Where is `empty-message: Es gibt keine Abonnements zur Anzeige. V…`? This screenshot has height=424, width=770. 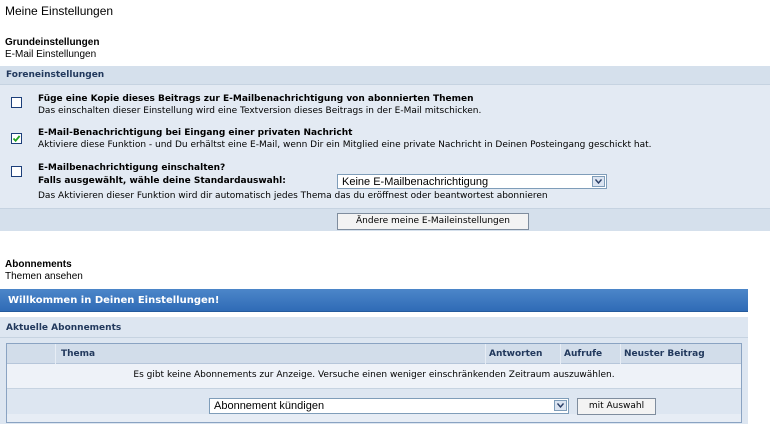 empty-message: Es gibt keine Abonnements zur Anzeige. V… is located at coordinates (374, 375).